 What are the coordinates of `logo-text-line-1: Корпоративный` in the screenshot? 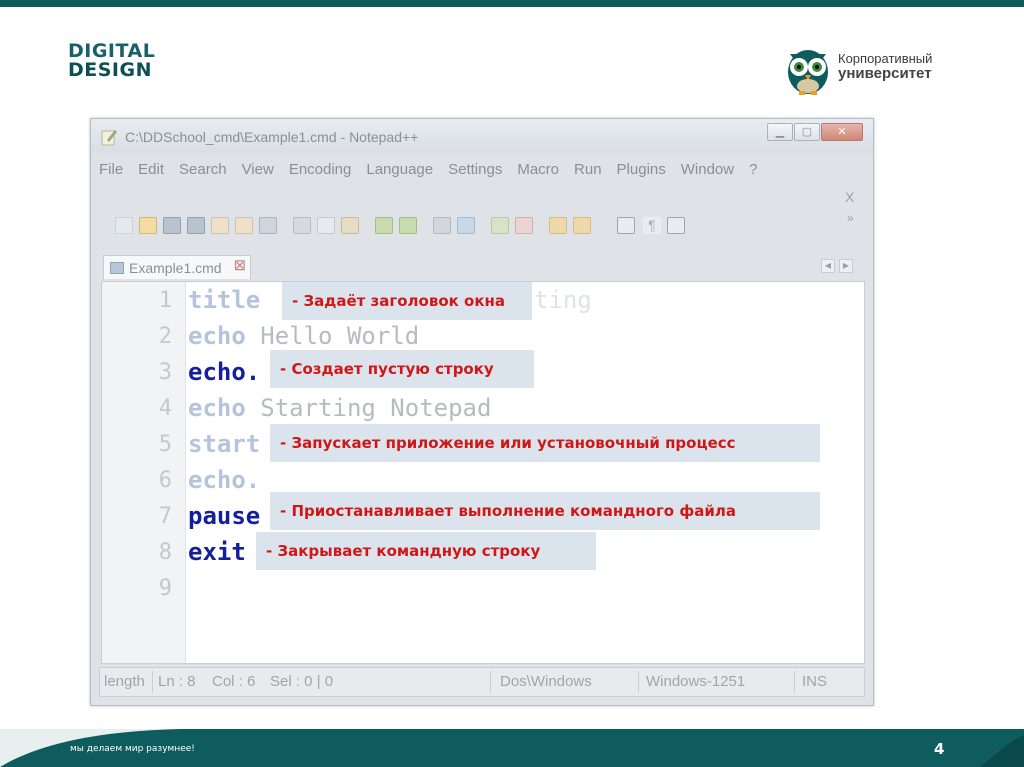 It's located at (885, 58).